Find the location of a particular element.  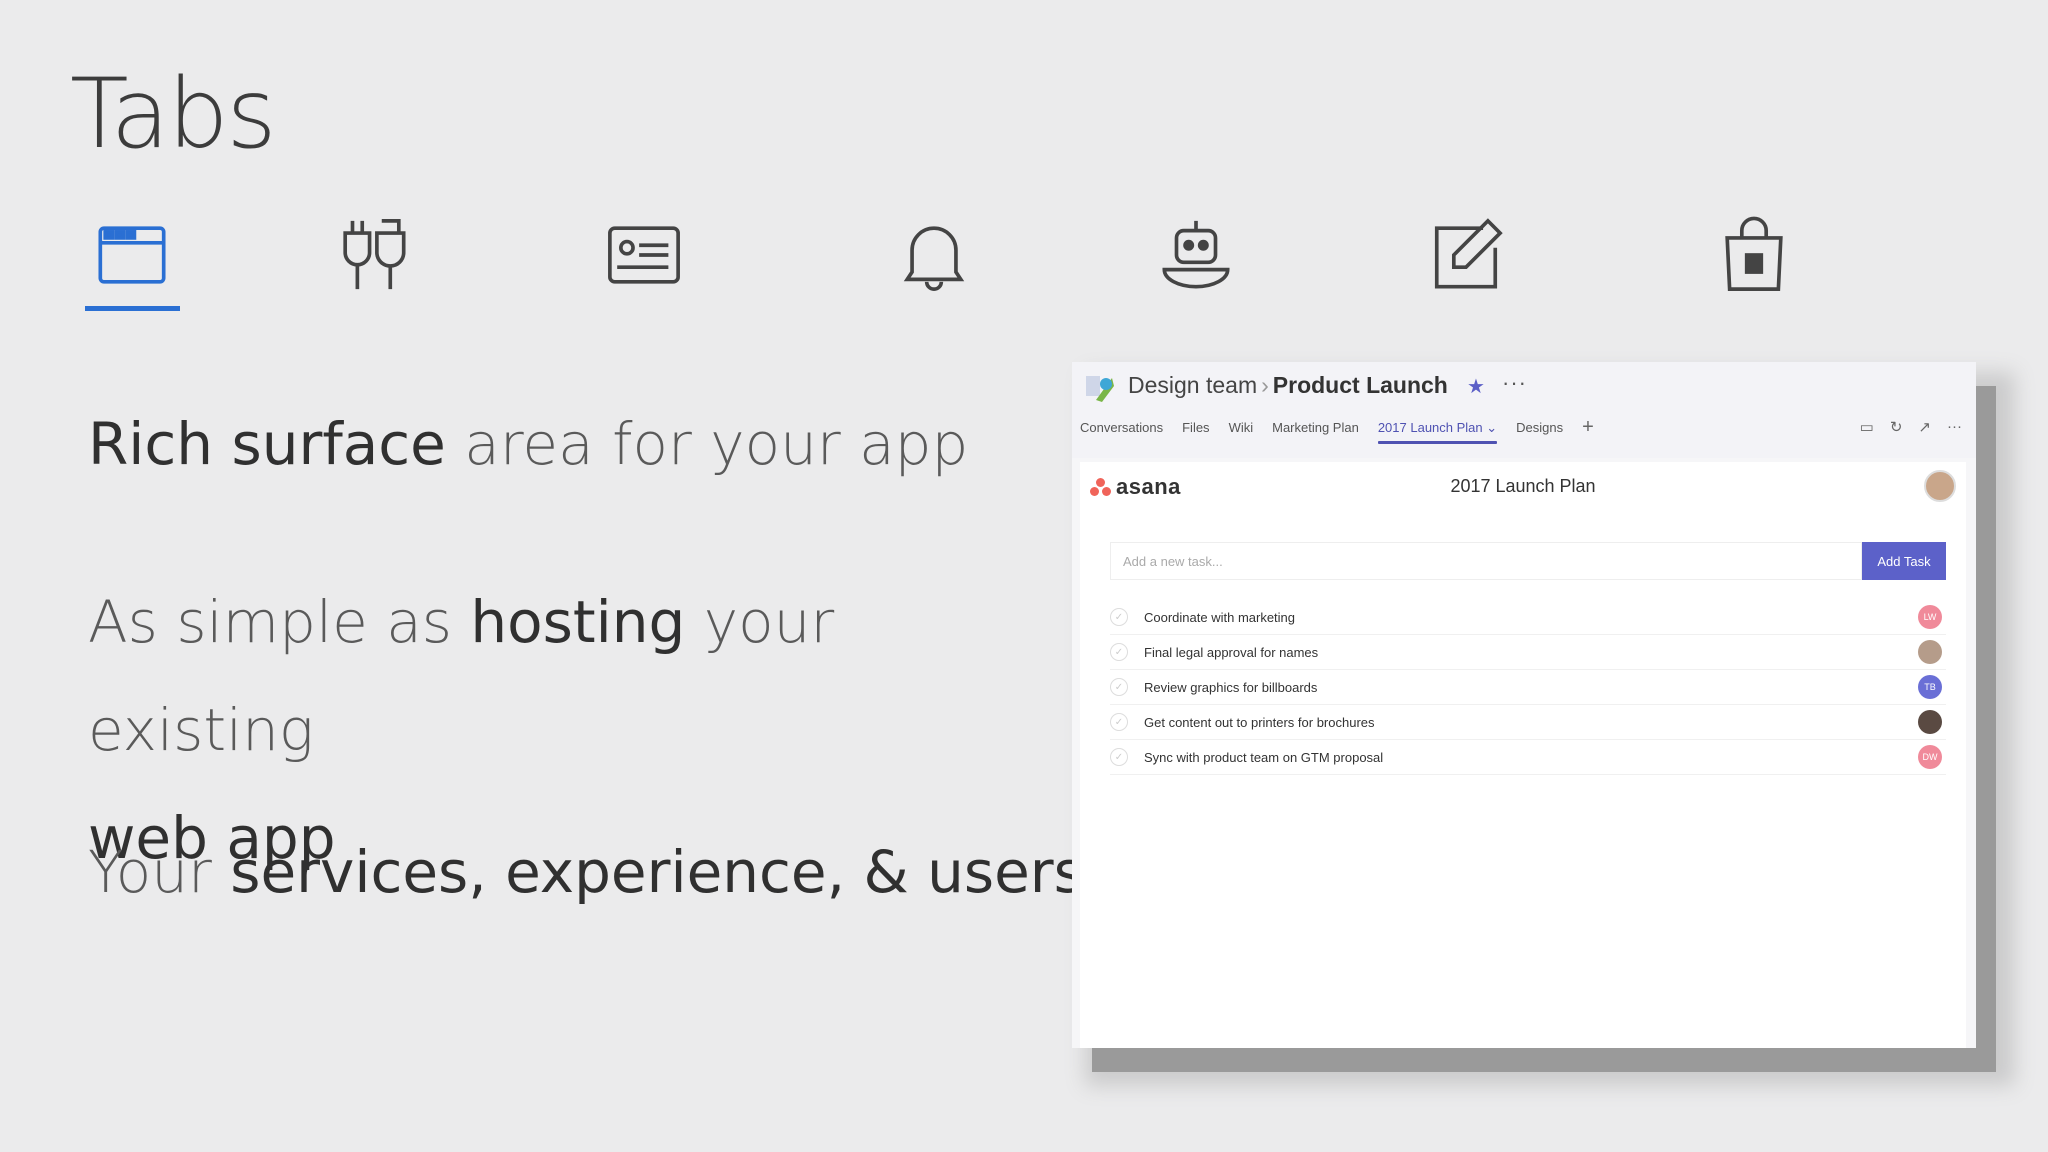

bullet-1: Rich surface area for your app is located at coordinates (528, 444).